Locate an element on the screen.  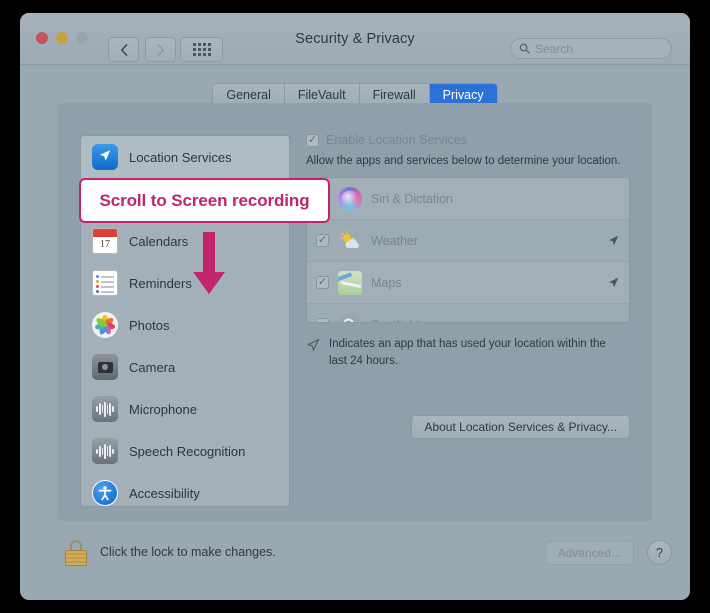
sidebar-item-location-services: Location Services is located at coordinates (185, 157).